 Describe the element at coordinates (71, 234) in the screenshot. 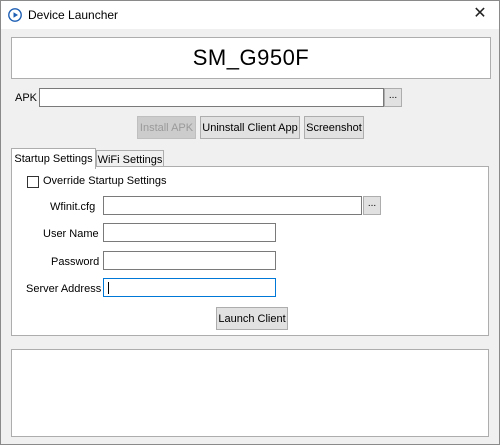

I see `username-label: User Name` at that location.